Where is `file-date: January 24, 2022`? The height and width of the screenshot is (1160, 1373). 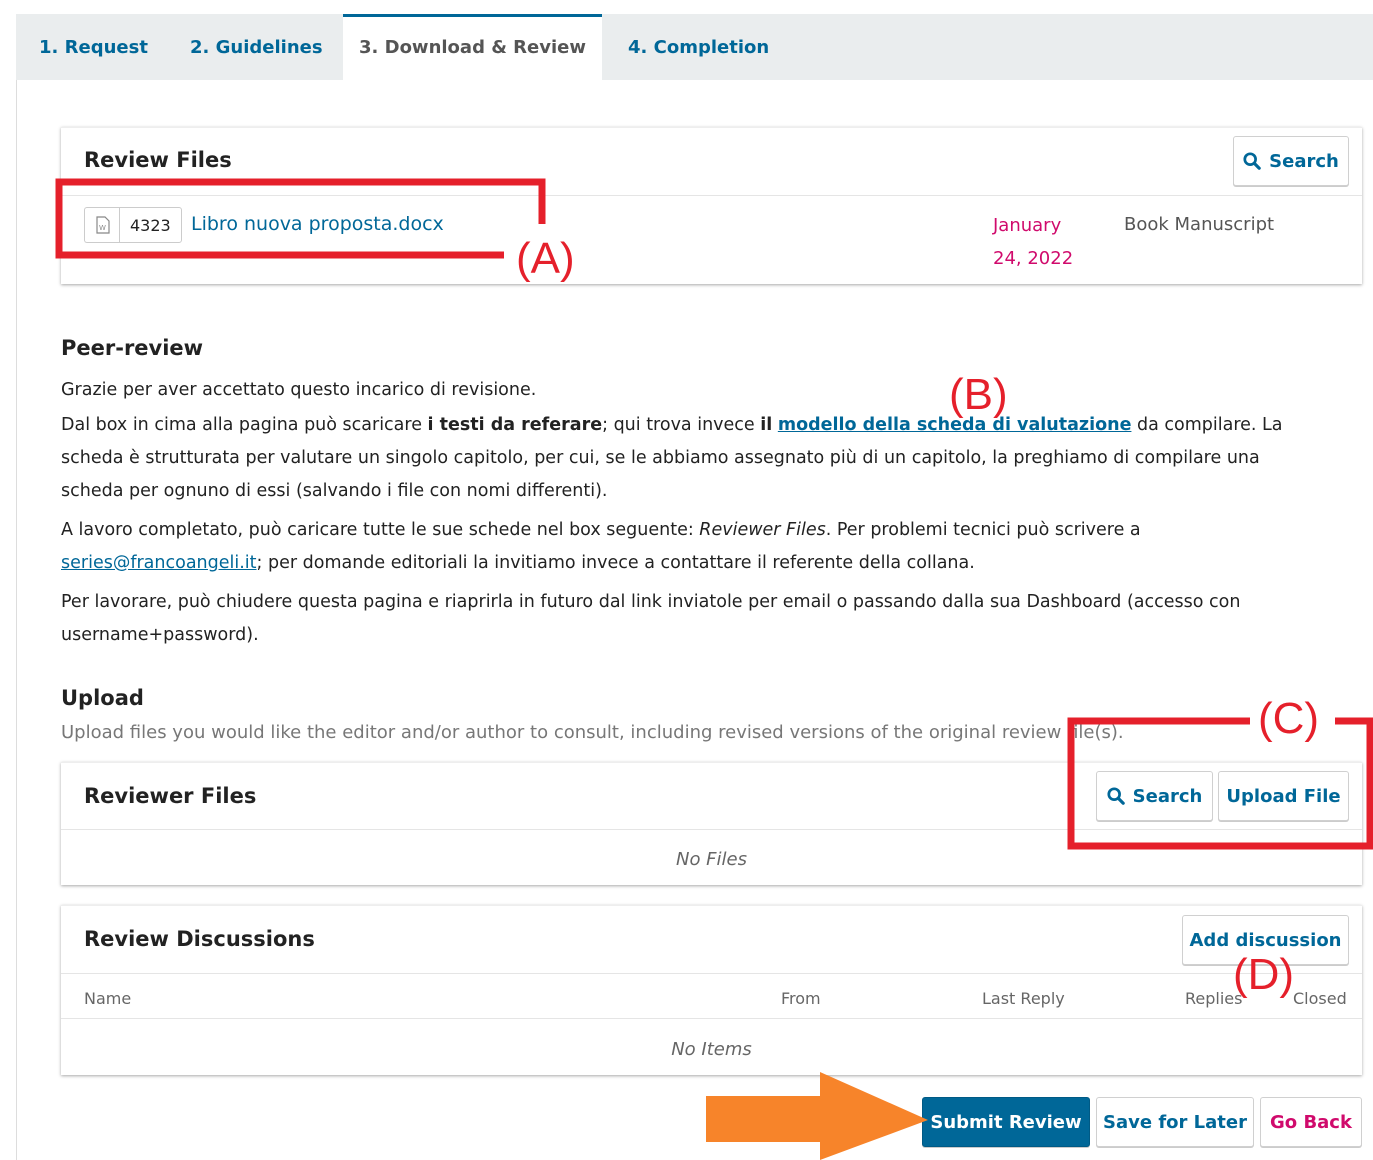 file-date: January 24, 2022 is located at coordinates (1033, 242).